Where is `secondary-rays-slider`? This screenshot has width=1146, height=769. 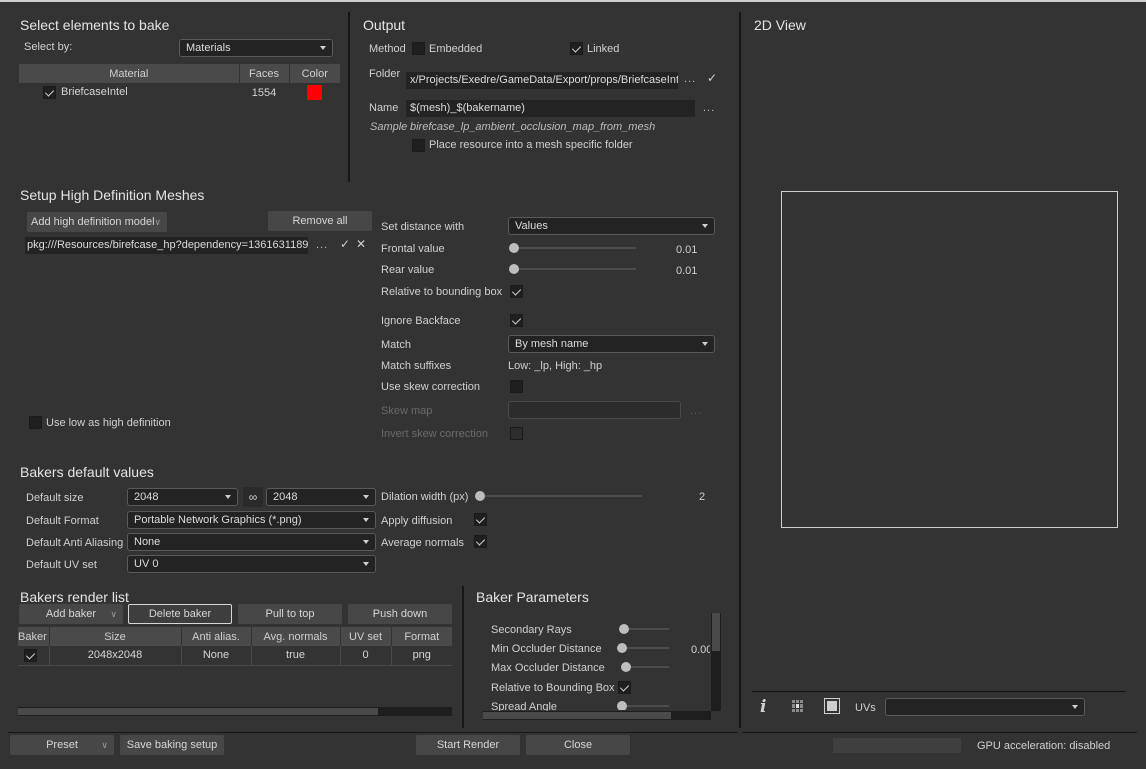
secondary-rays-slider is located at coordinates (644, 629).